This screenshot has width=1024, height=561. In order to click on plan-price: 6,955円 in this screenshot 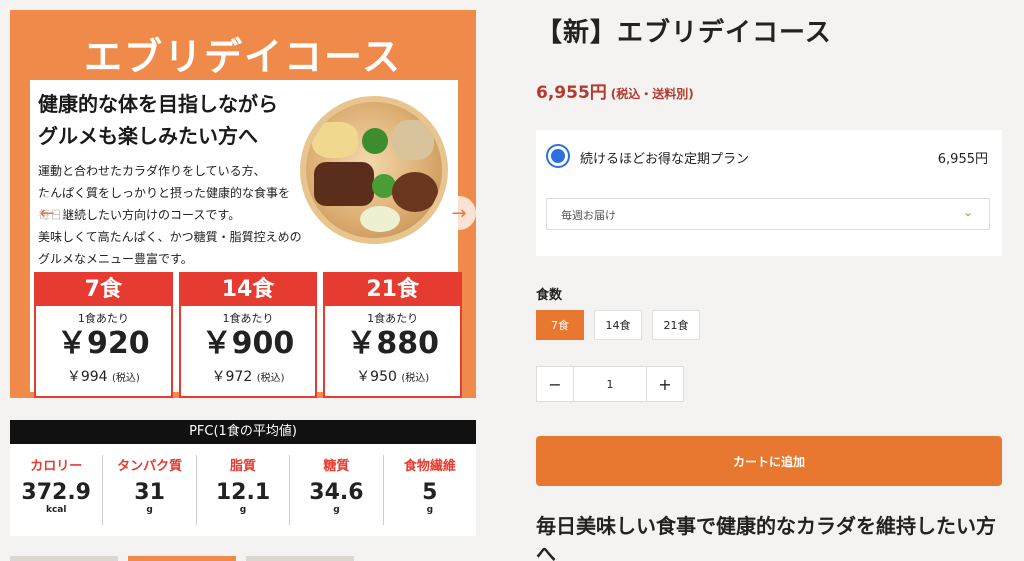, I will do `click(962, 159)`.